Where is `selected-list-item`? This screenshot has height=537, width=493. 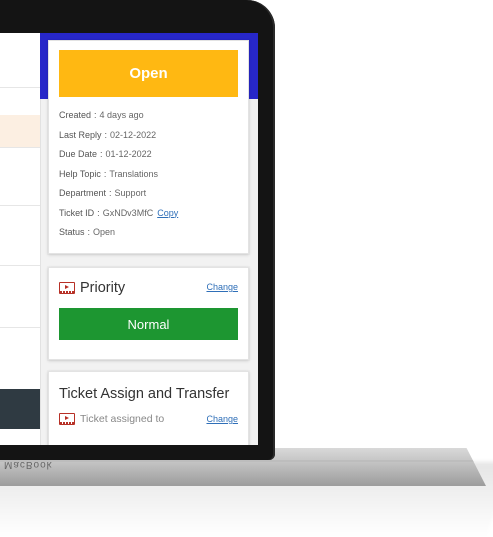 selected-list-item is located at coordinates (20, 131).